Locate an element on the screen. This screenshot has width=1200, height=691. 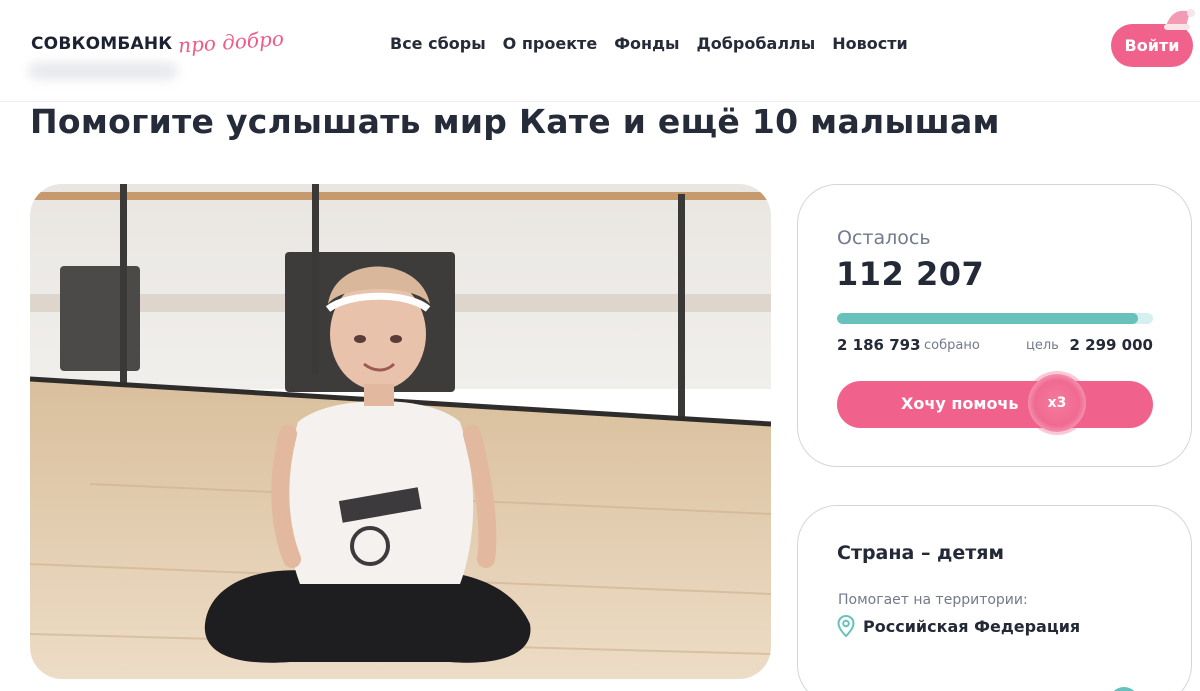
remaining-label: Осталось is located at coordinates (884, 238).